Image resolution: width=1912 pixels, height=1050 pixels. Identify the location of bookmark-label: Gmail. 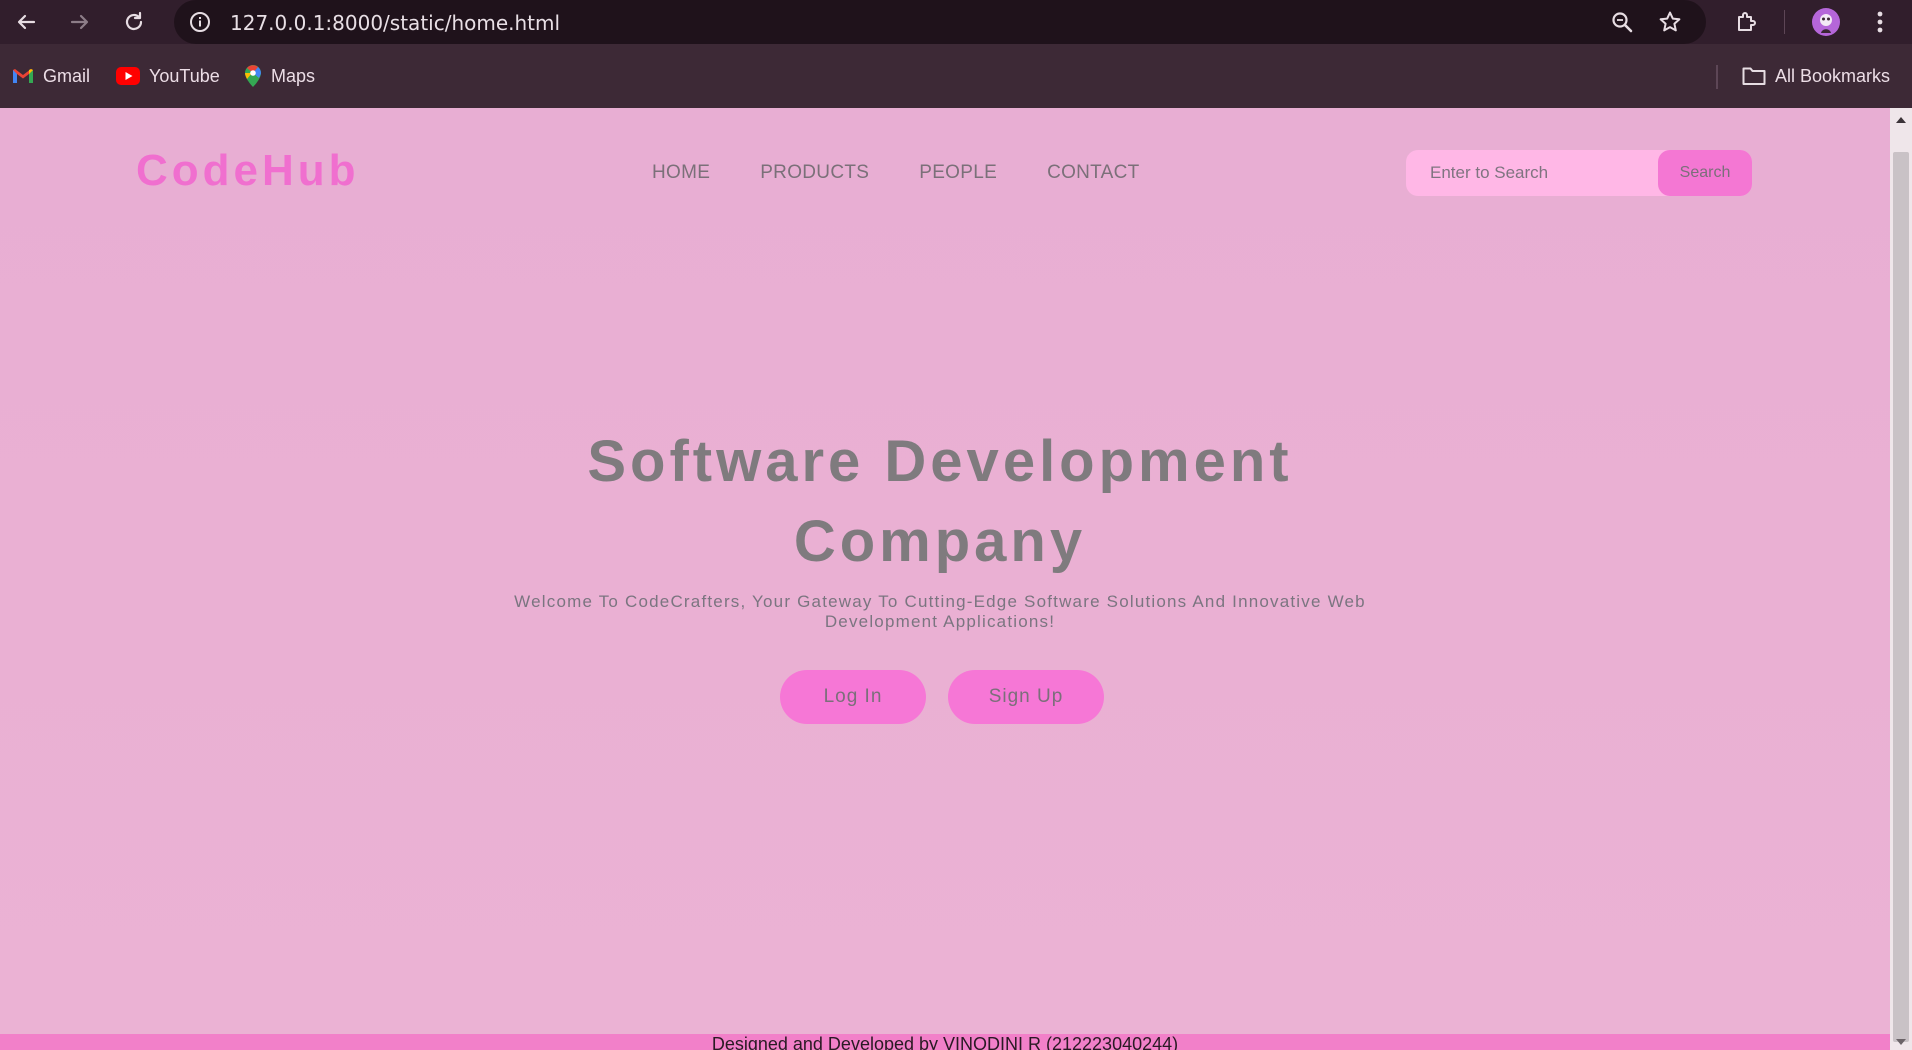
(67, 75).